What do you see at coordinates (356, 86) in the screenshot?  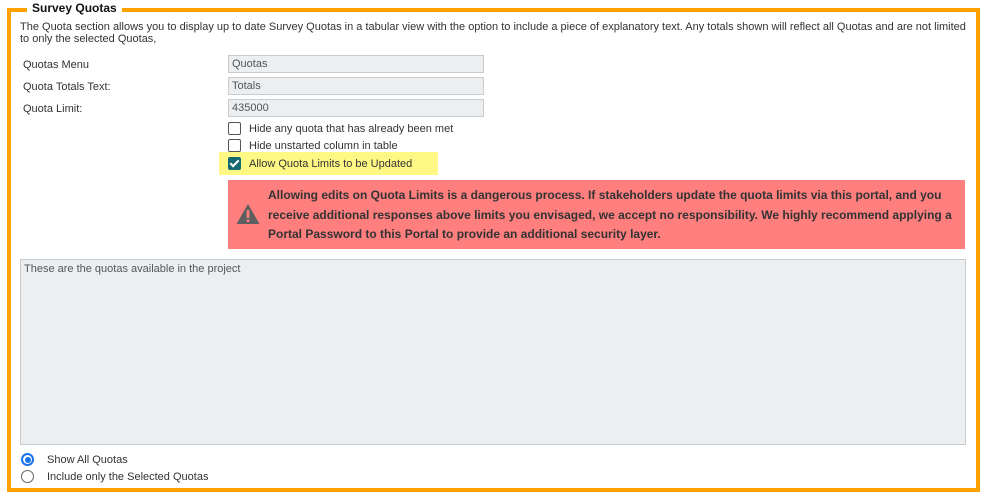 I see `quota-totals-text-input` at bounding box center [356, 86].